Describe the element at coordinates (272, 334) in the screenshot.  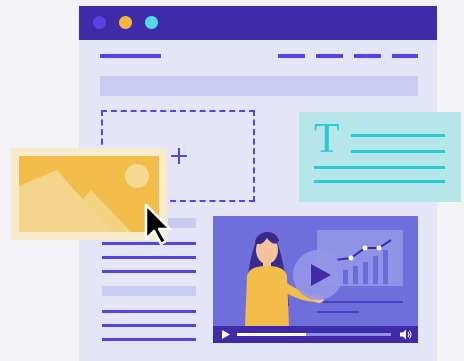
I see `progress-fill` at that location.